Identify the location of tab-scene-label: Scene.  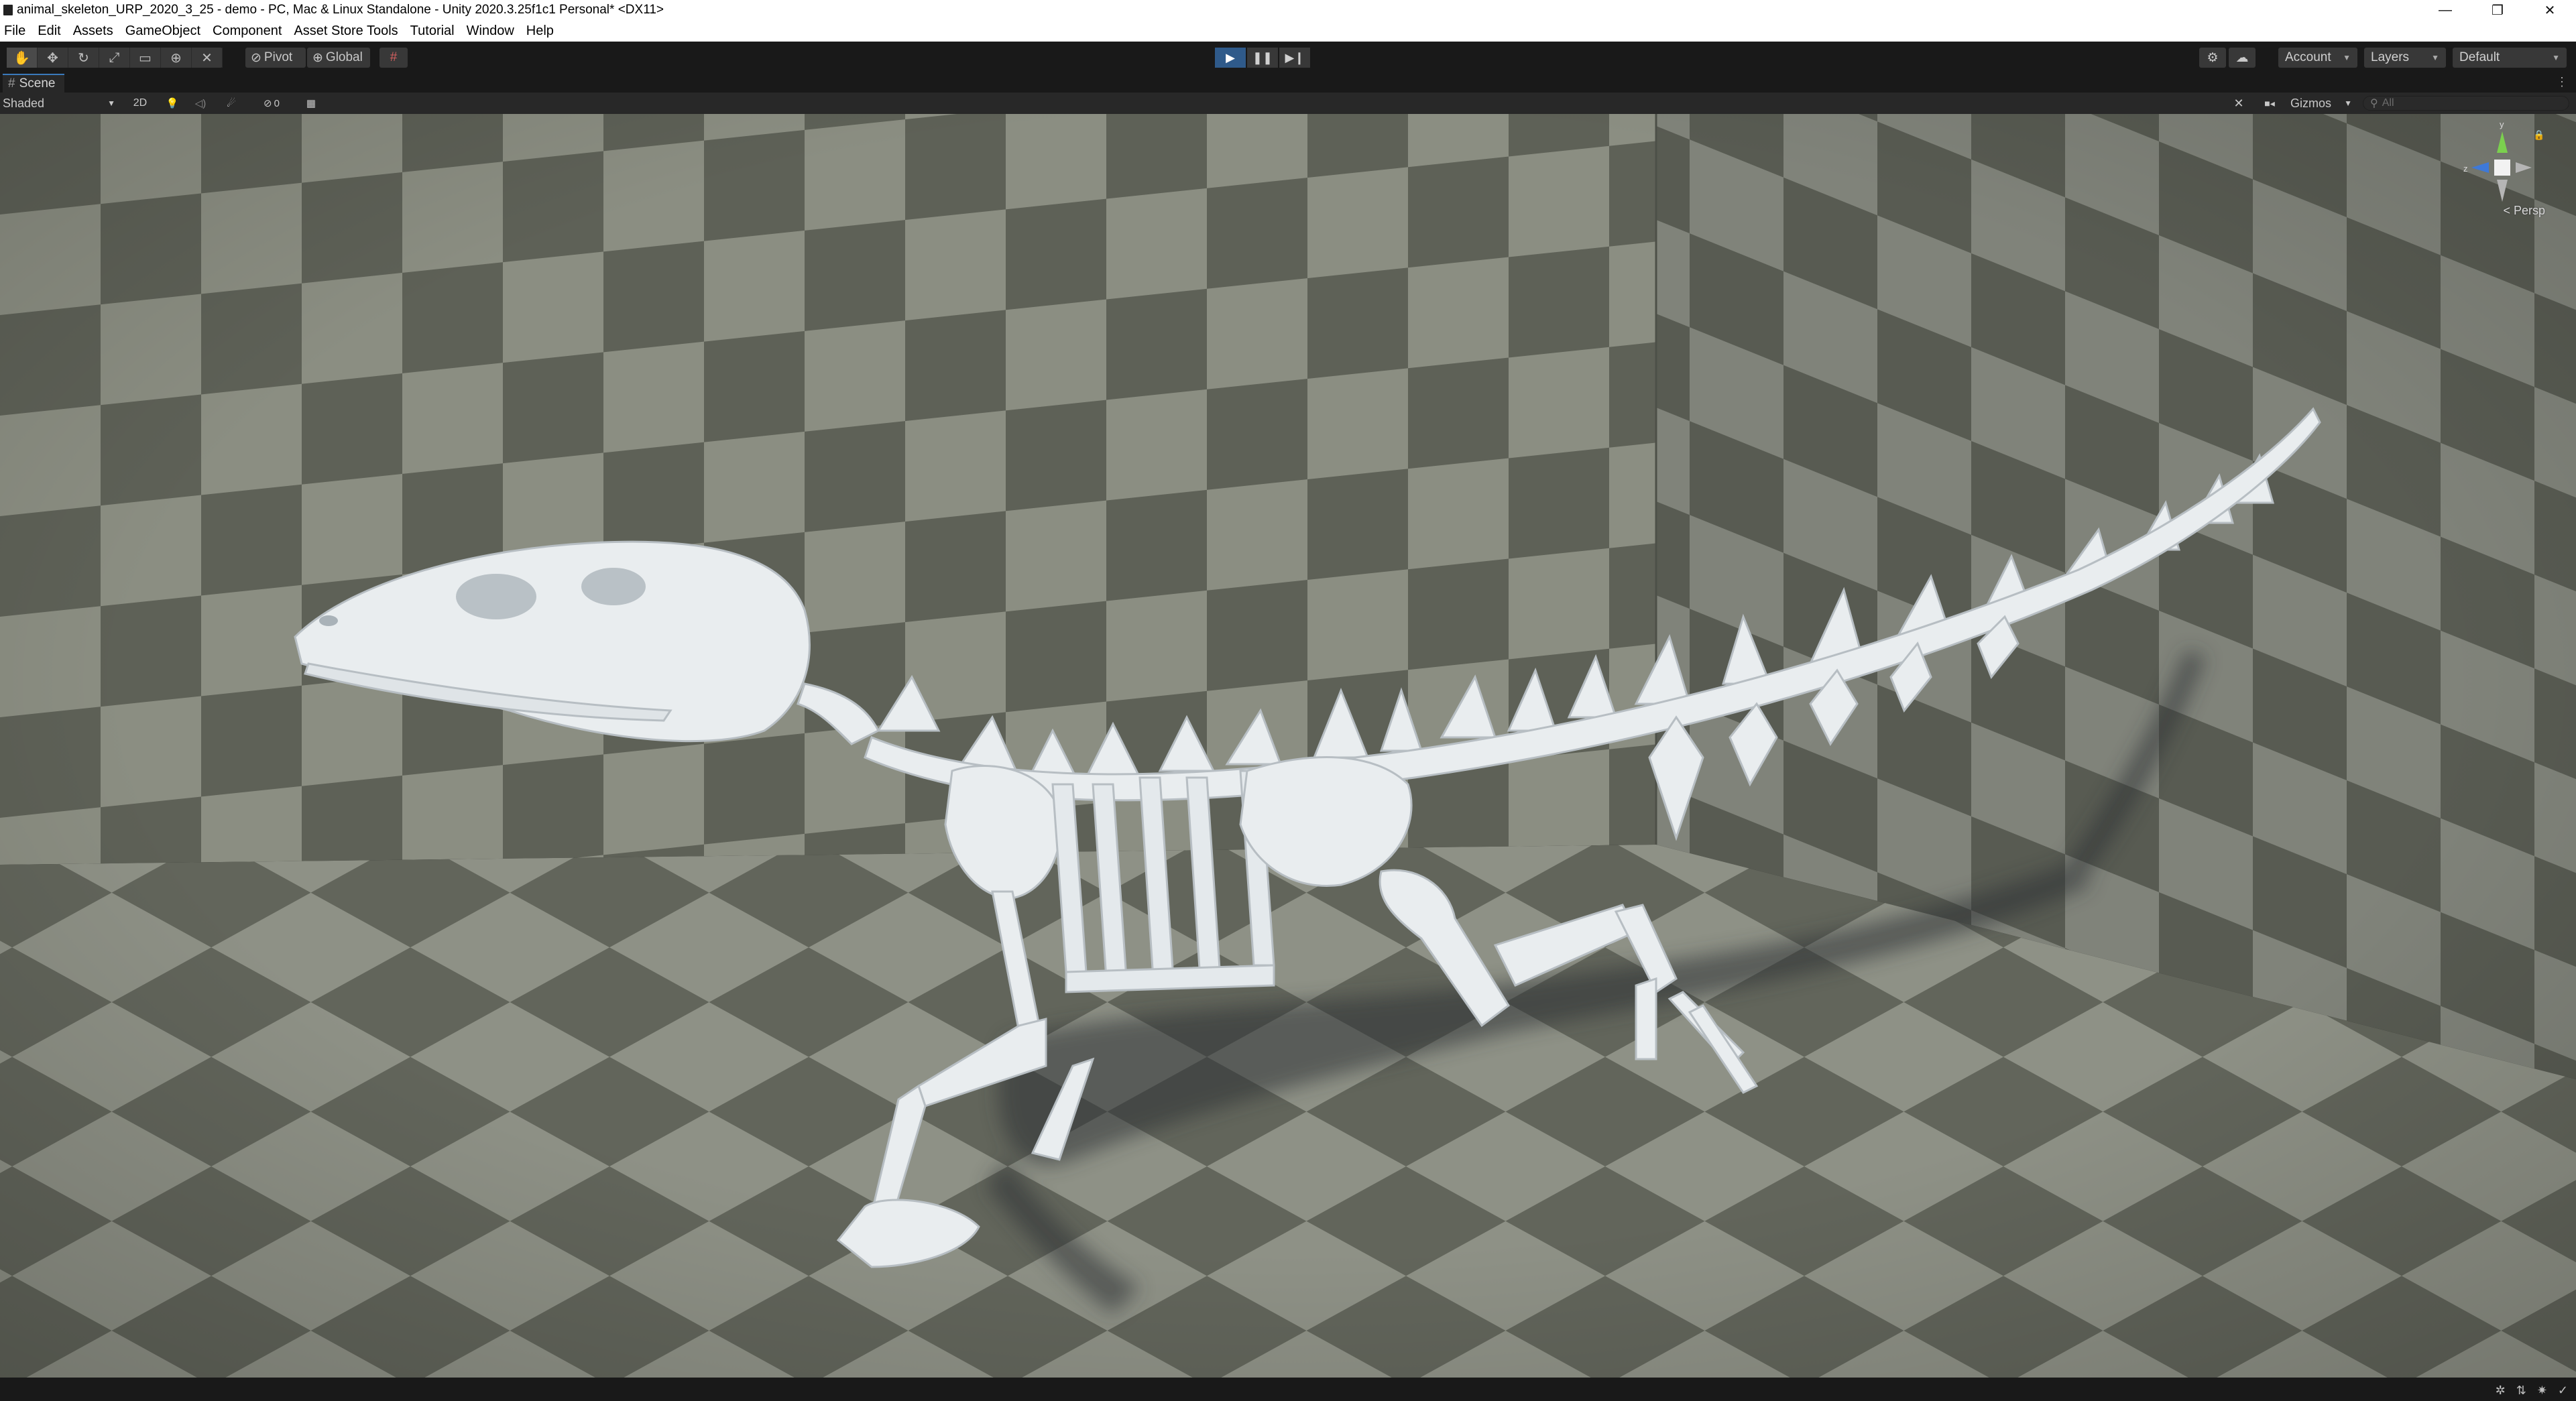
(37, 83).